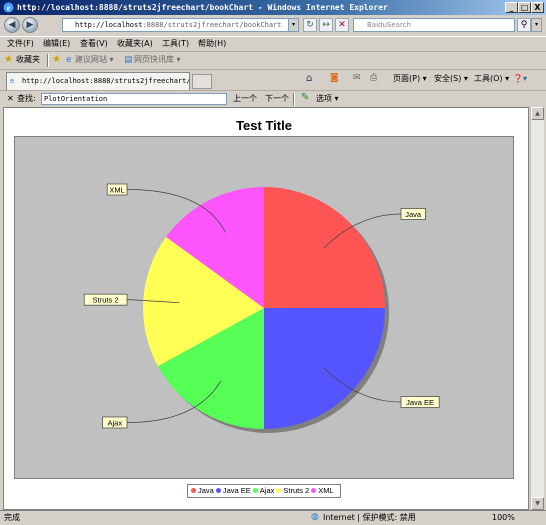  What do you see at coordinates (334, 78) in the screenshot?
I see `feeds-icon: ◙` at bounding box center [334, 78].